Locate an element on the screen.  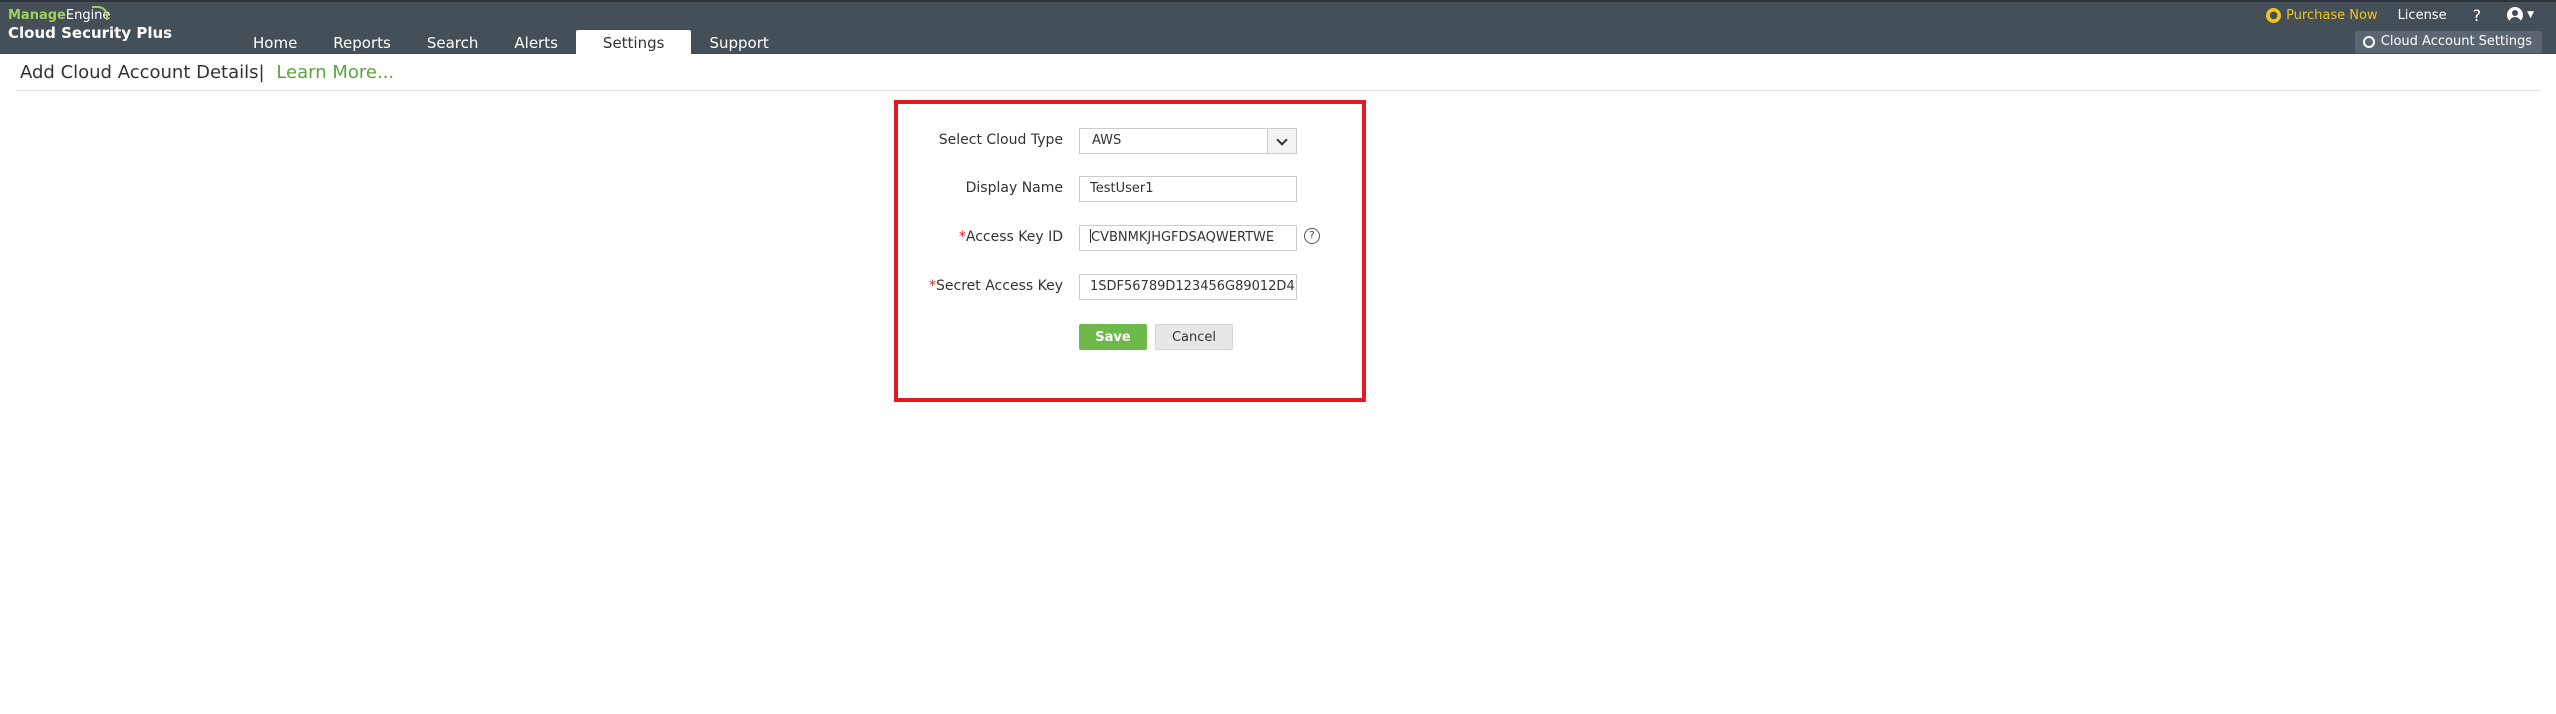
cloud-type-select: AWS is located at coordinates (1188, 141).